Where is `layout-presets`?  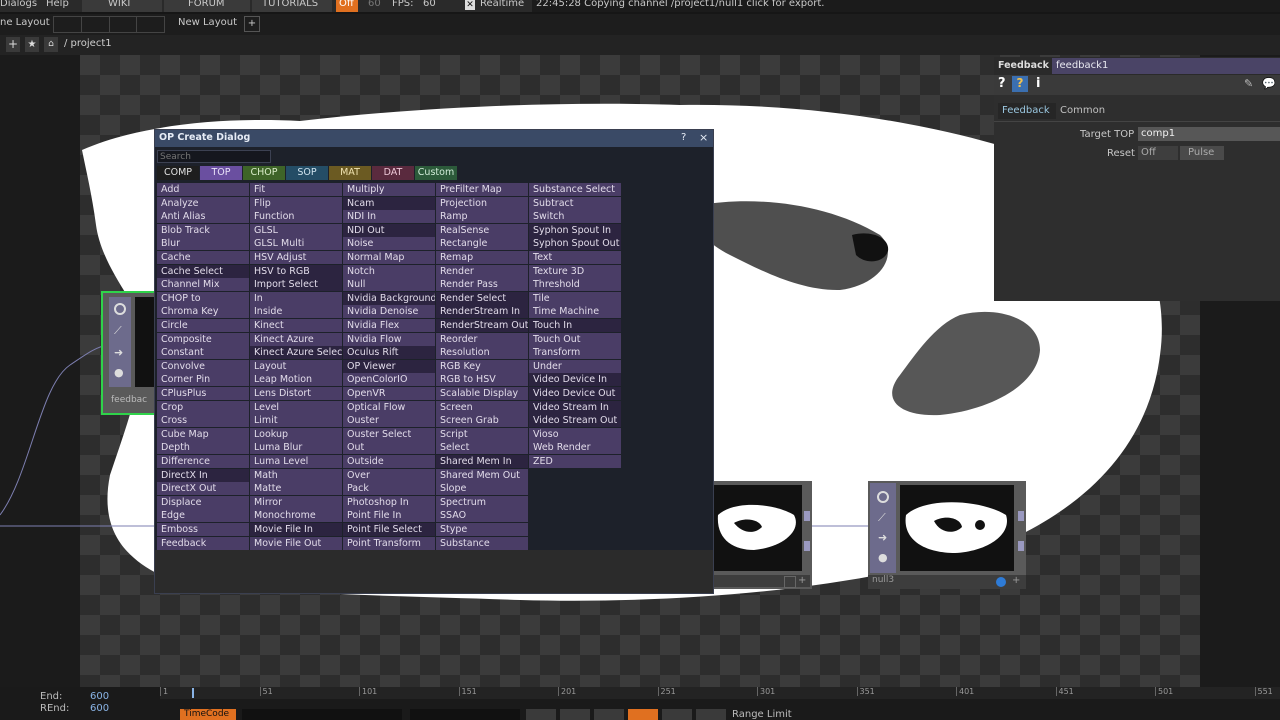
layout-presets is located at coordinates (109, 24).